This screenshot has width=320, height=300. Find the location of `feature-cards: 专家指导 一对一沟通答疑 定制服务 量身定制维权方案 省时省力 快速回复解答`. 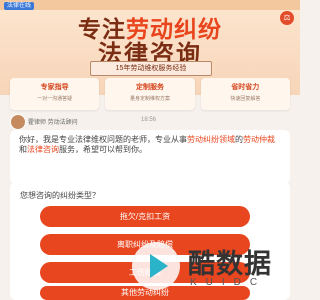

feature-cards: 专家指导 一对一沟通答疑 定制服务 量身定制维权方案 省时省力 快速回复解答 is located at coordinates (150, 94).